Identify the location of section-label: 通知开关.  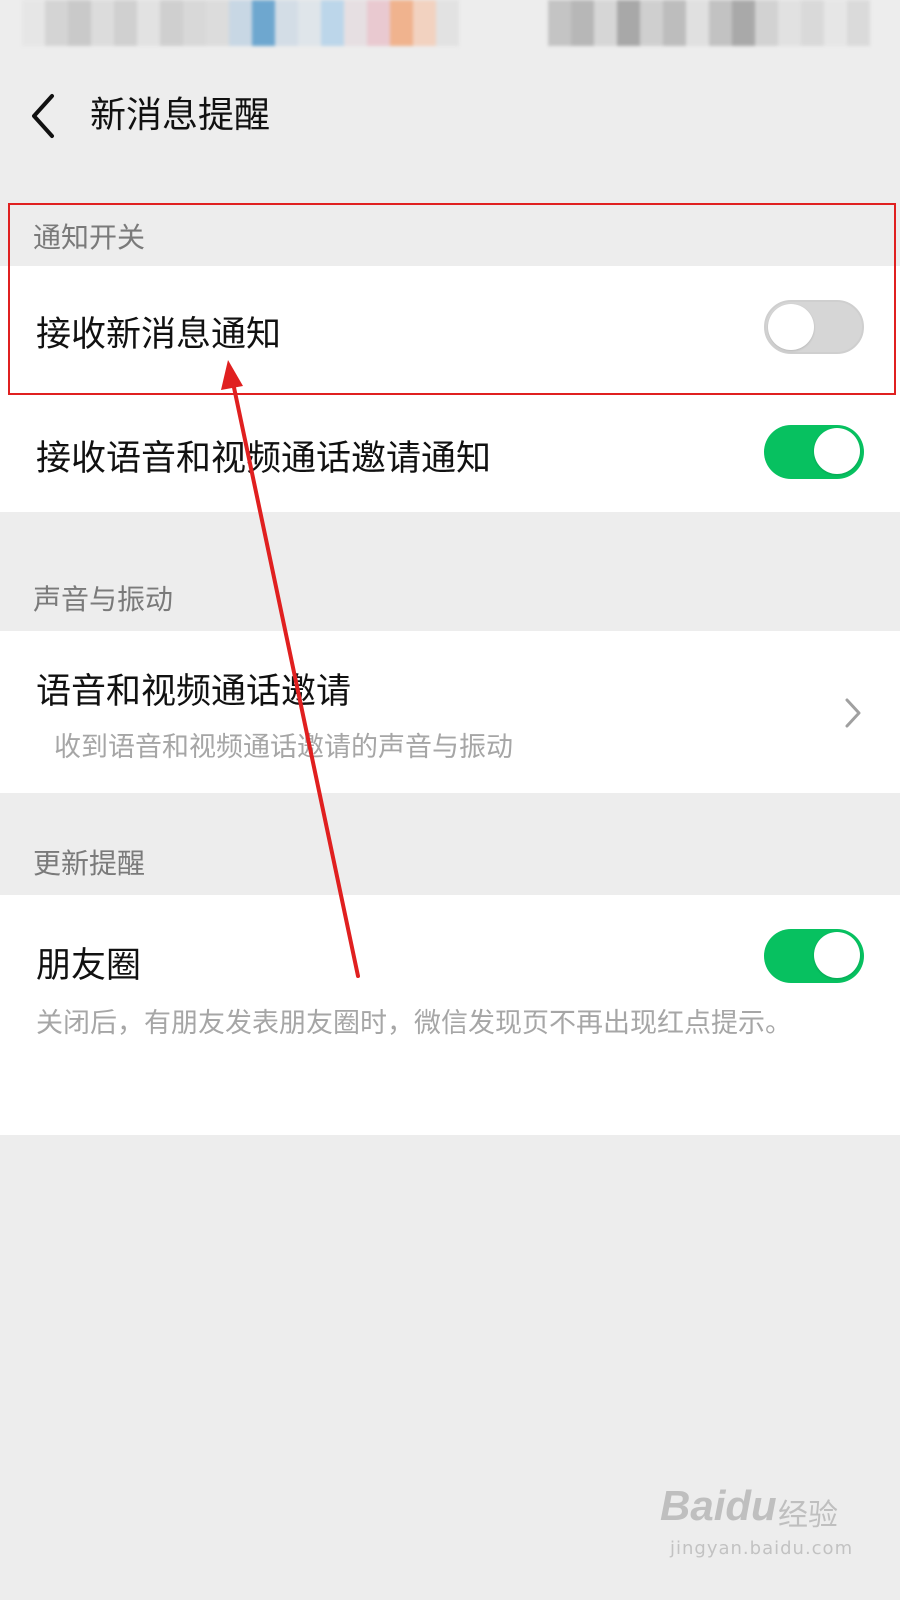
(89, 237).